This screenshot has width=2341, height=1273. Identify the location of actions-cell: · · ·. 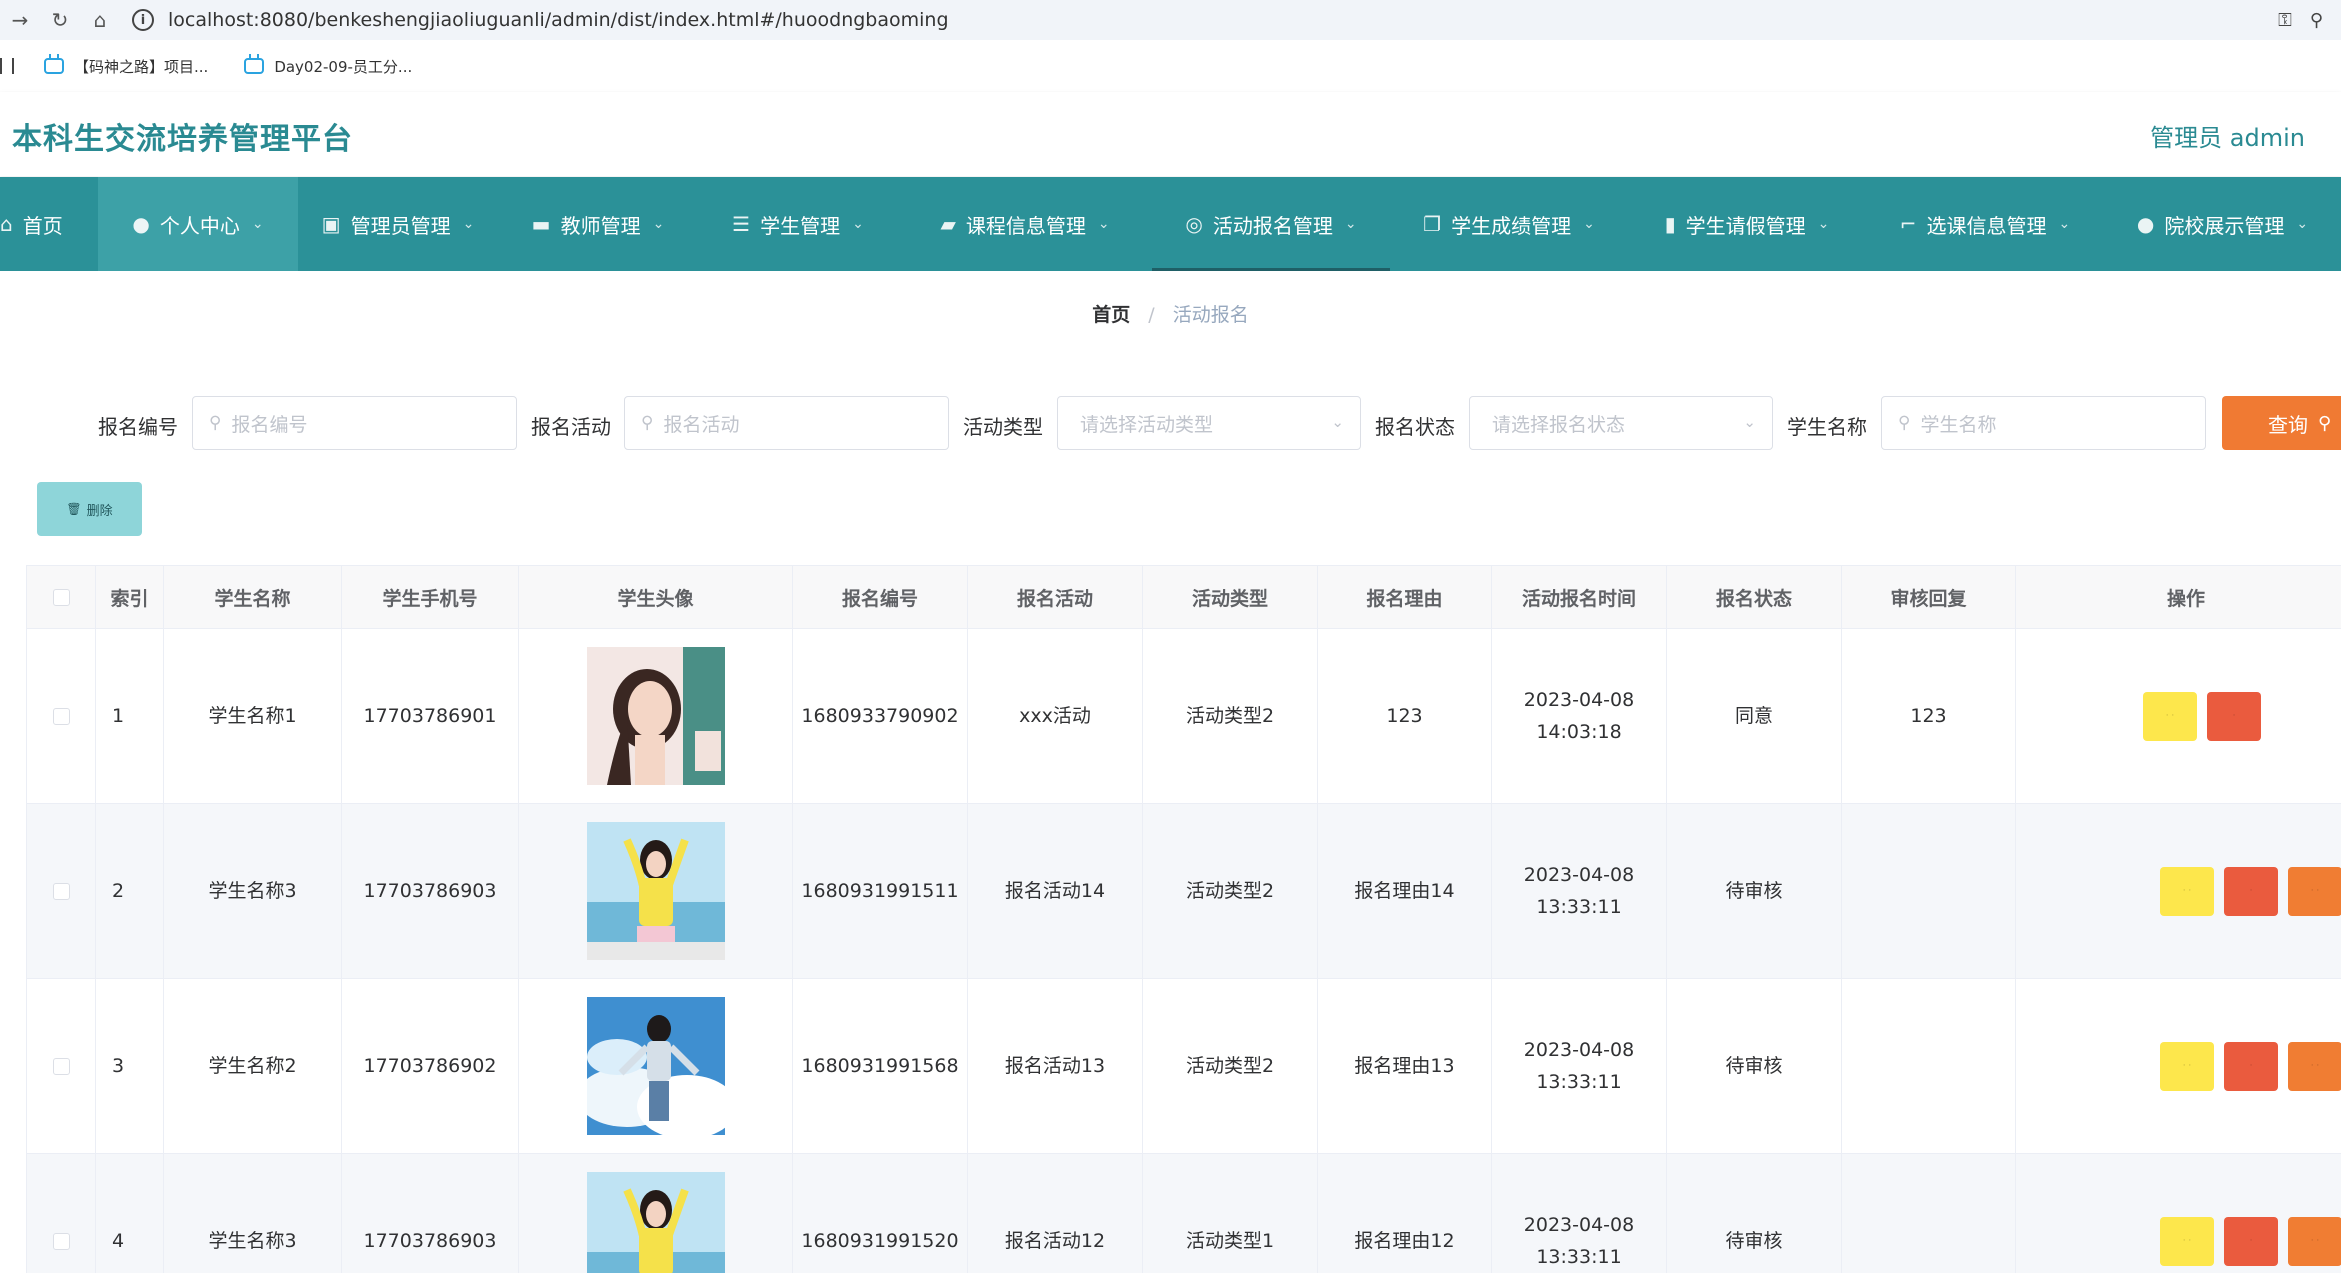
(2178, 716).